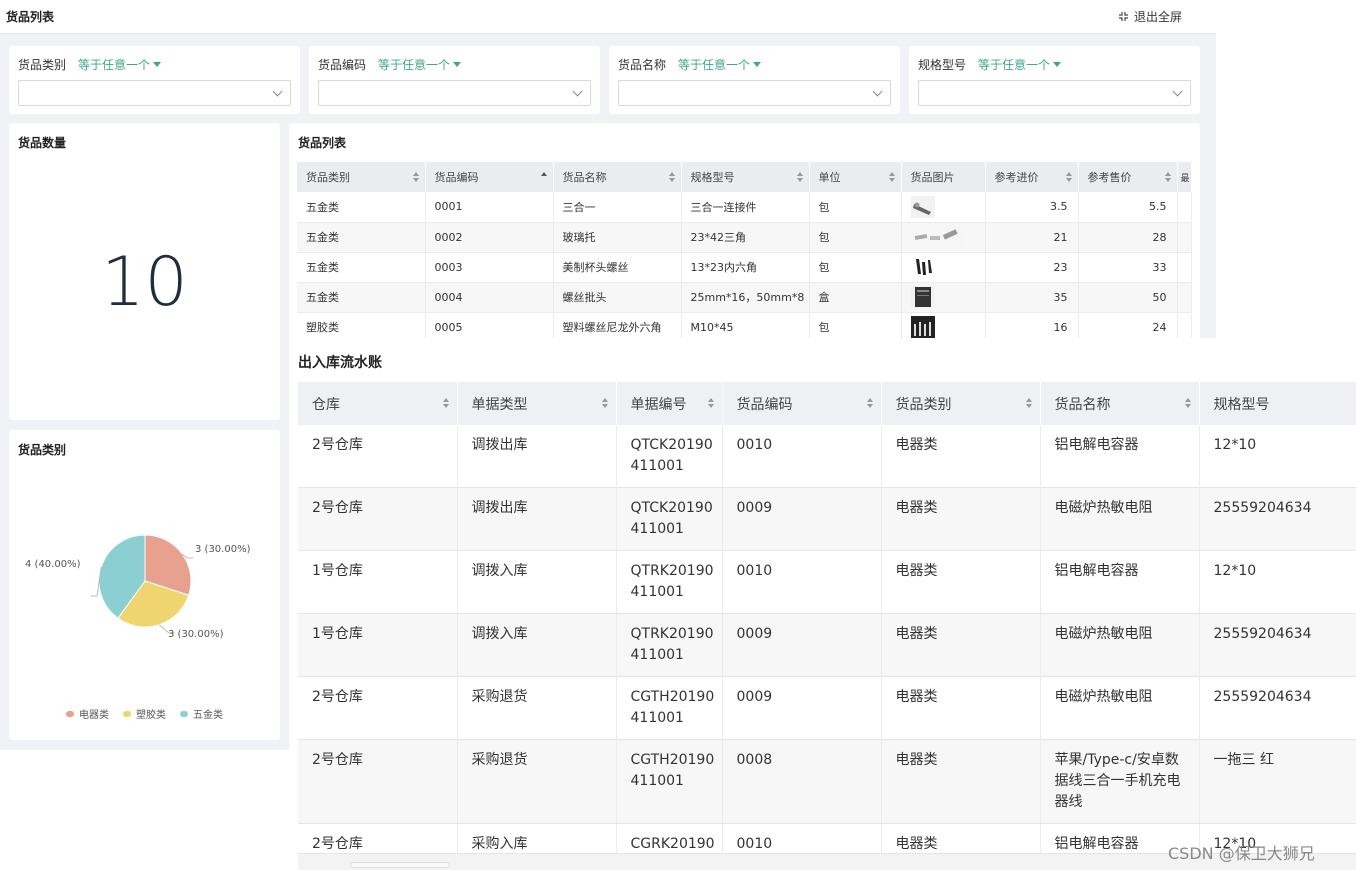 The height and width of the screenshot is (870, 1356). Describe the element at coordinates (378, 456) in the screenshot. I see `cell-warehouse: 2号仓库` at that location.